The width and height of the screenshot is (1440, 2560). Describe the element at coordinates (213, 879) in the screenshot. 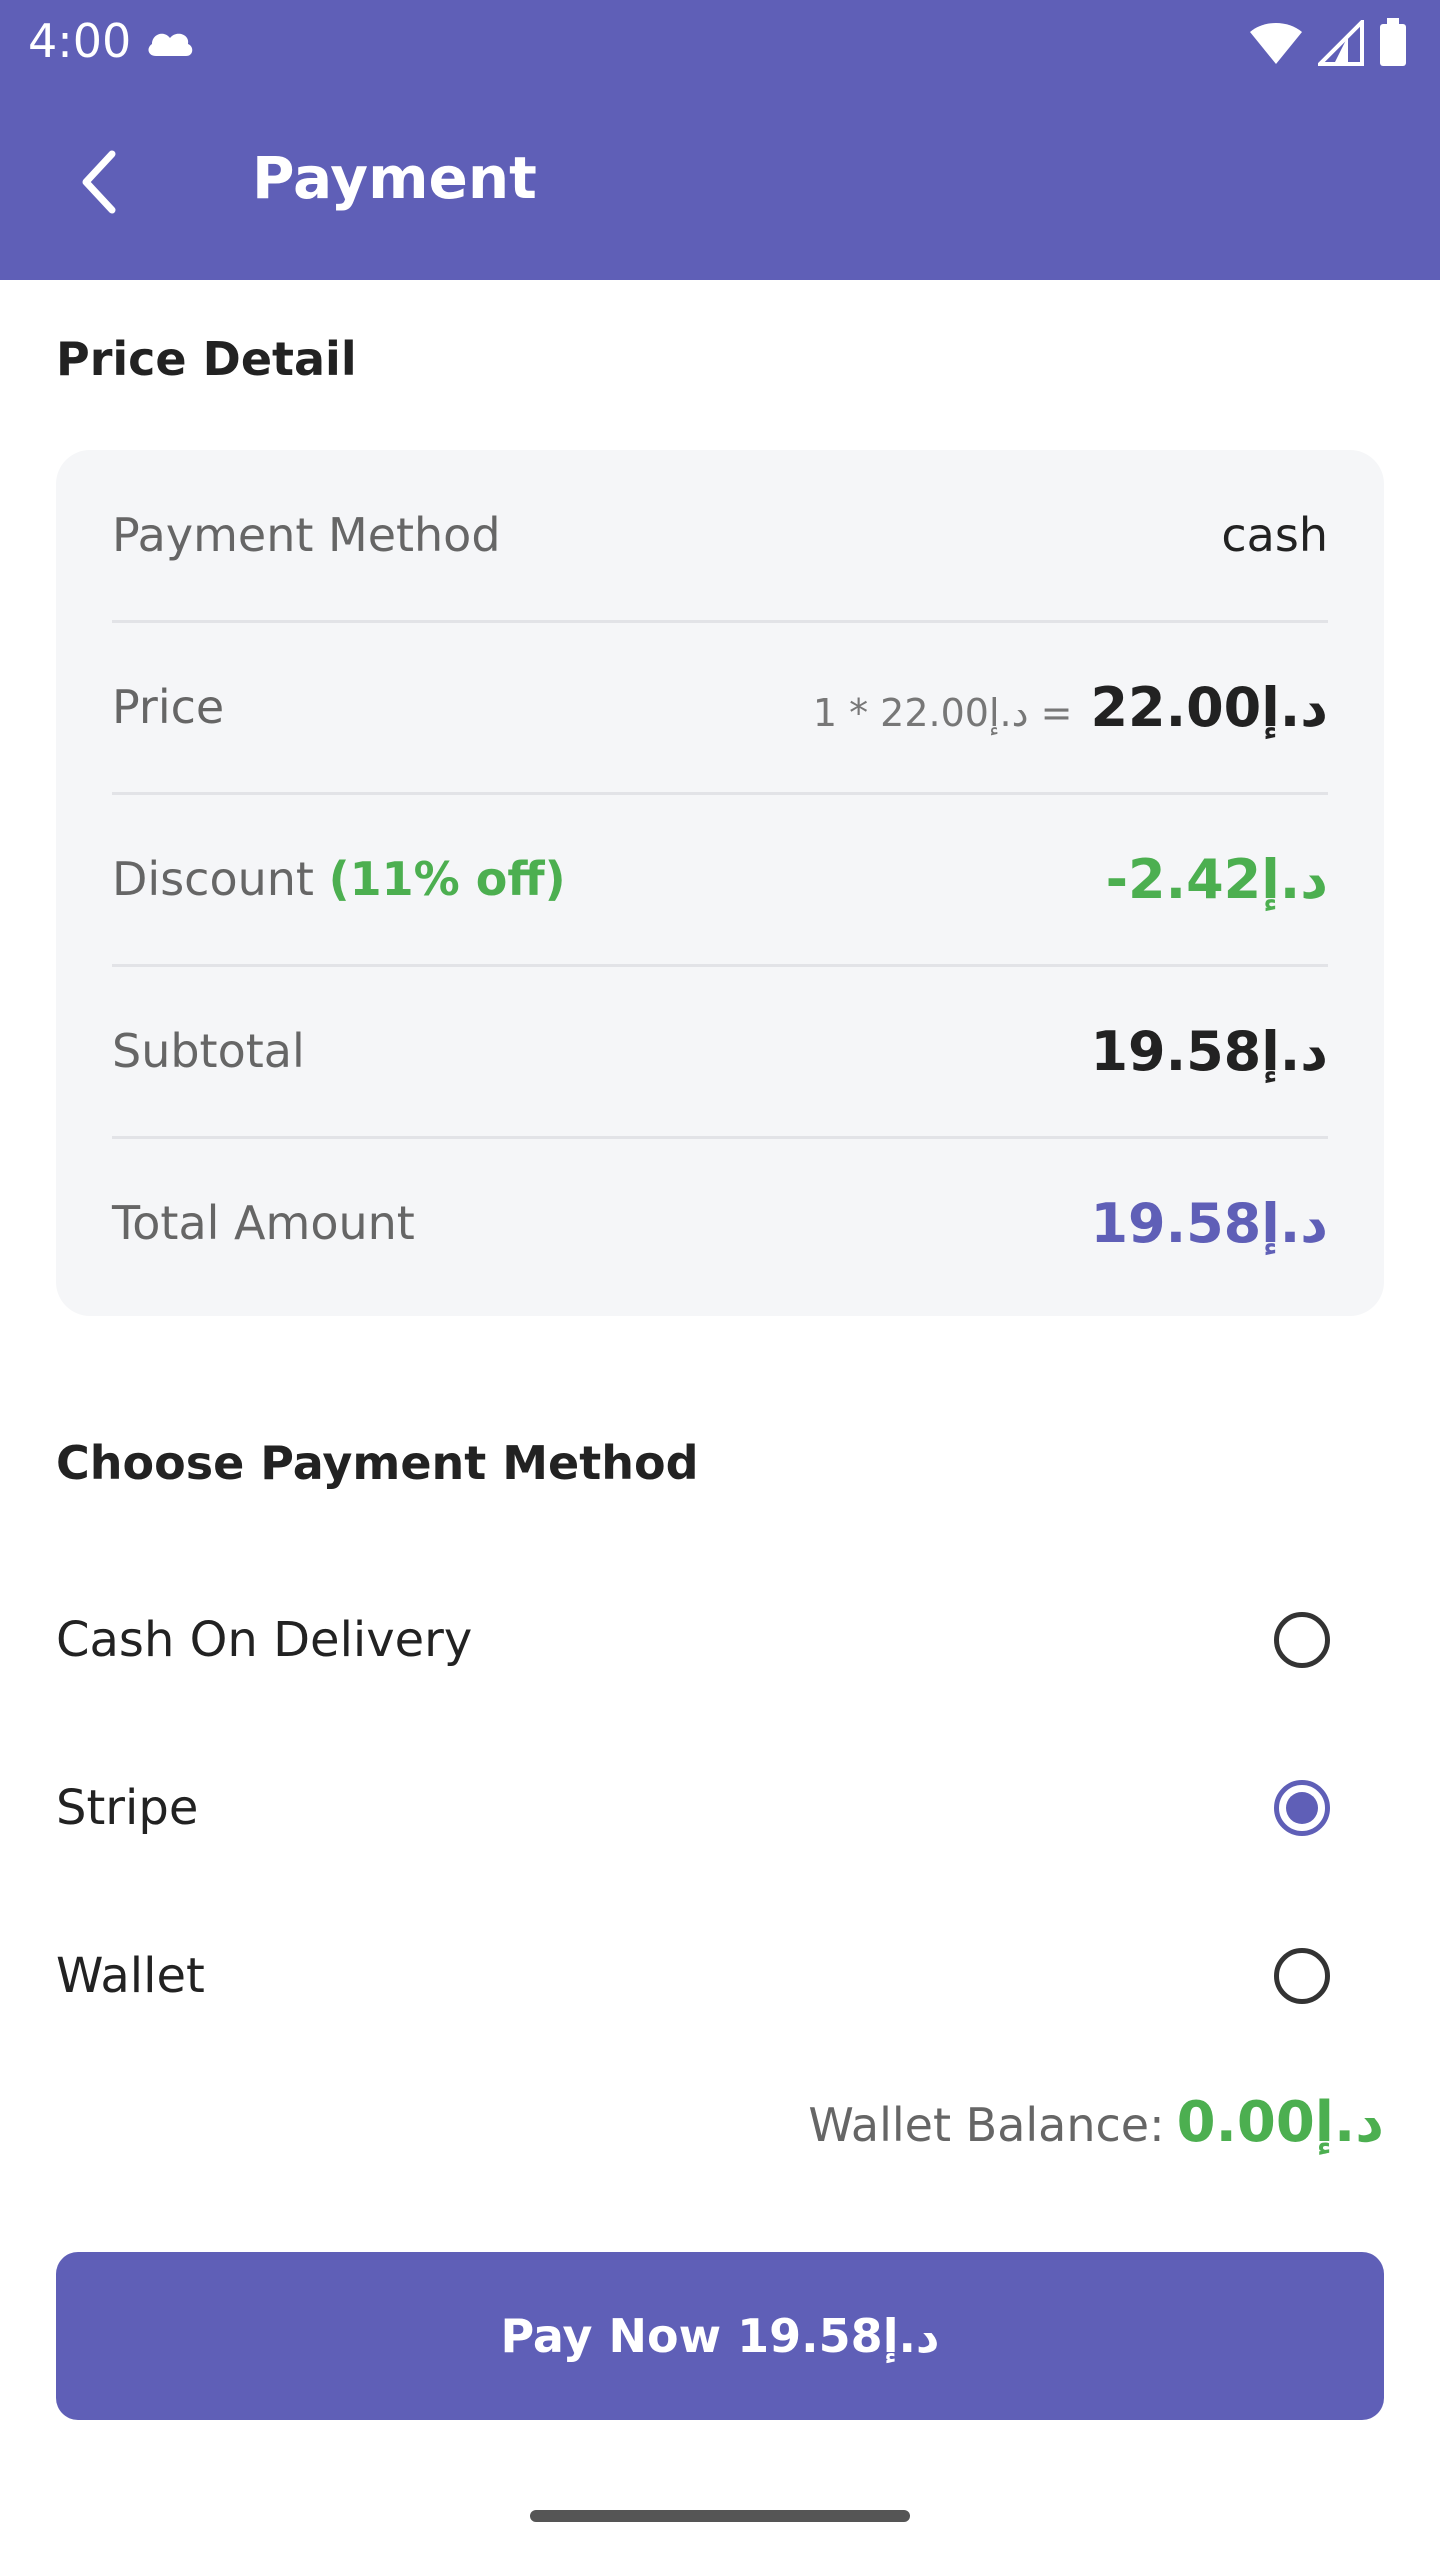

I see `discount-label: Discount` at that location.